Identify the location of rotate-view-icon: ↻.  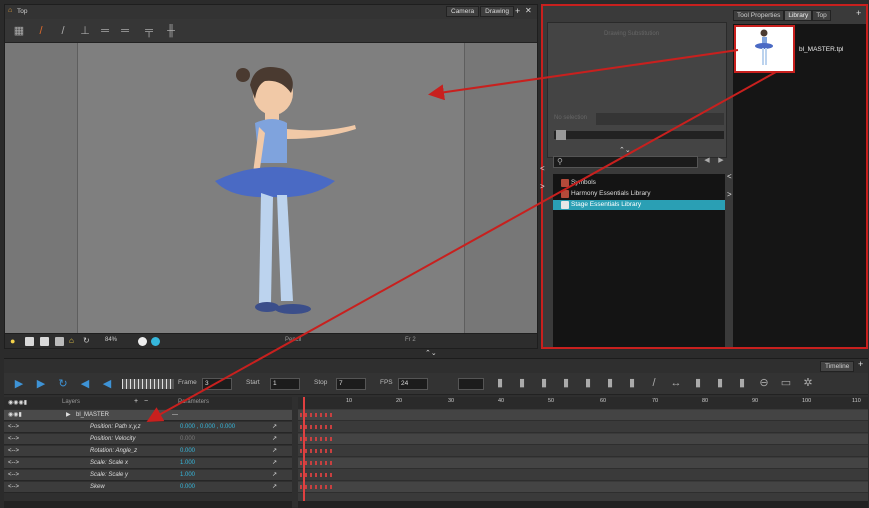
(86, 340).